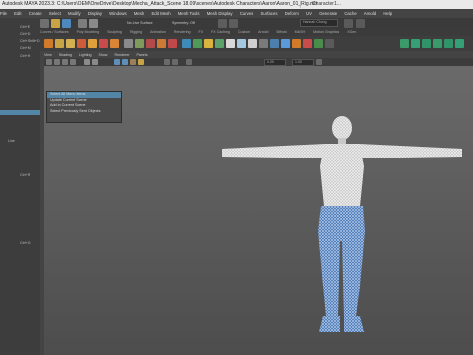  Describe the element at coordinates (303, 62) in the screenshot. I see `gamma-field: 1.00` at that location.